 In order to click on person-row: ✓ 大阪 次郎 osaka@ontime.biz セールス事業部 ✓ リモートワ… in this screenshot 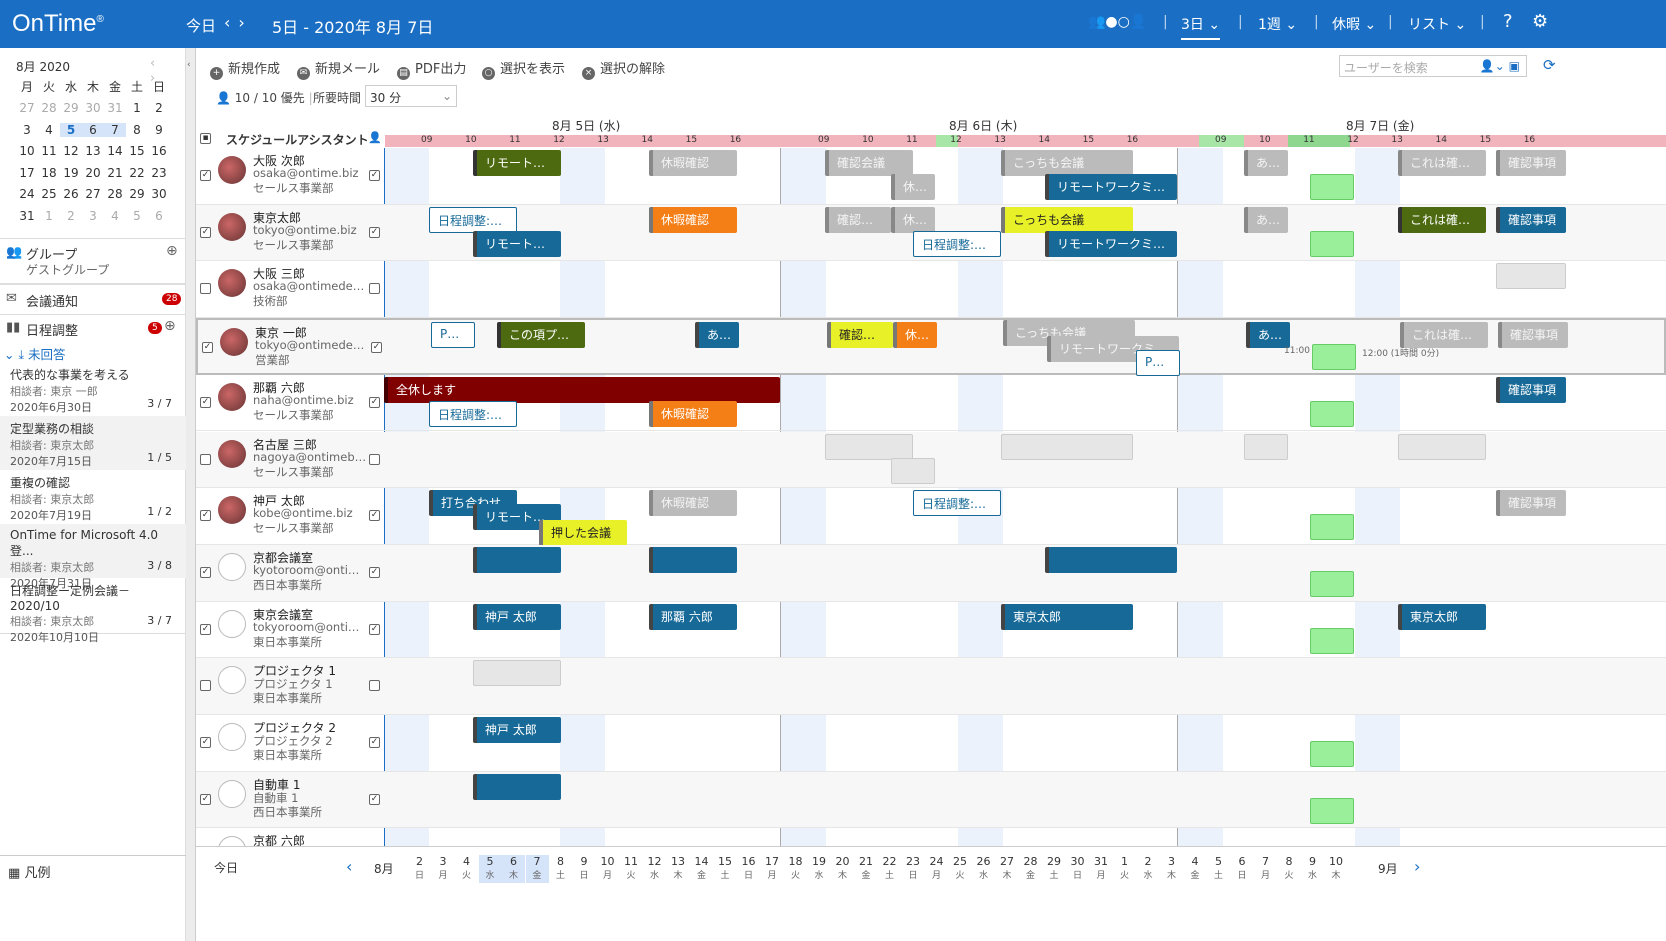, I will do `click(931, 176)`.